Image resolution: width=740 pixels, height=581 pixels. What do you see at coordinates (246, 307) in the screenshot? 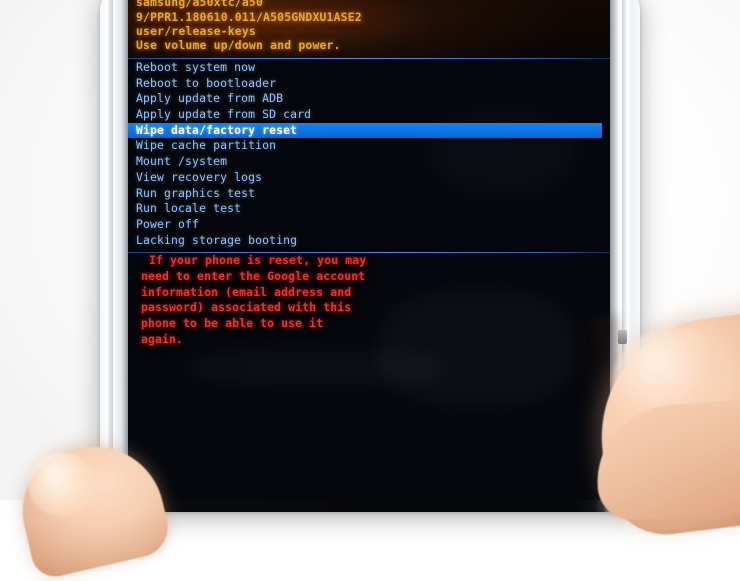
I see `warning-line: password) associated with this` at bounding box center [246, 307].